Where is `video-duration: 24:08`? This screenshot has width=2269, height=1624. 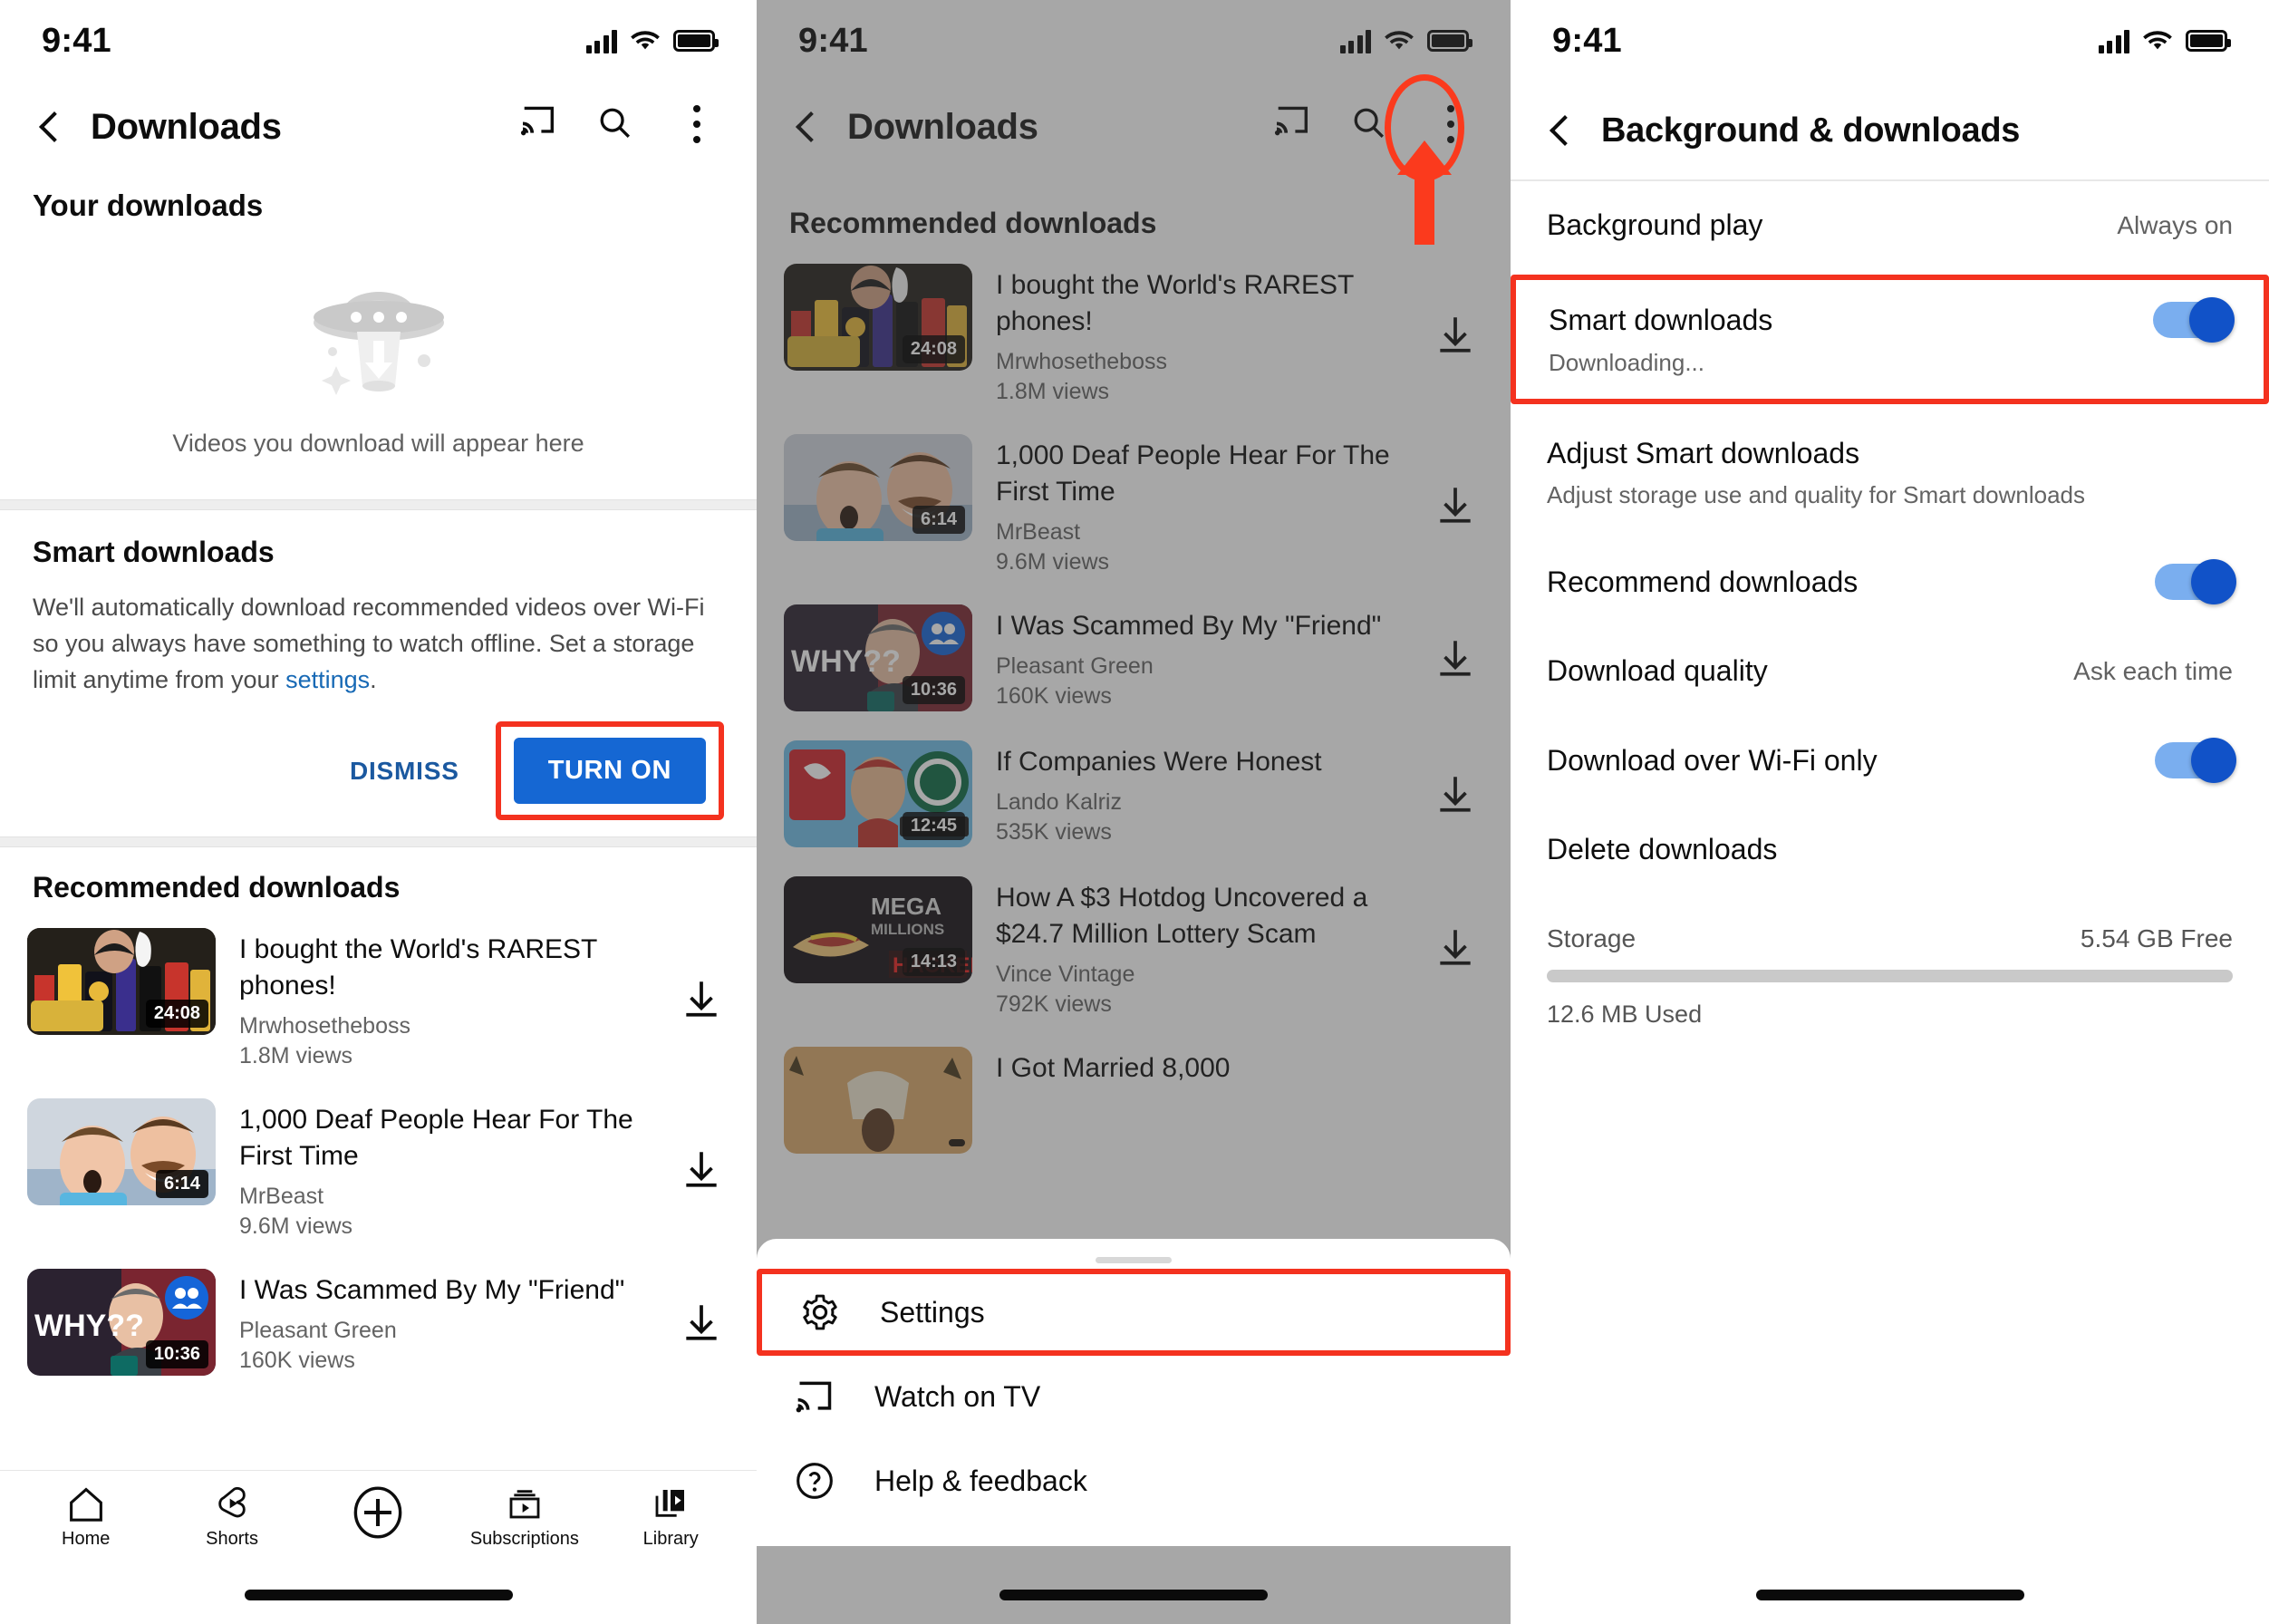 video-duration: 24:08 is located at coordinates (177, 1014).